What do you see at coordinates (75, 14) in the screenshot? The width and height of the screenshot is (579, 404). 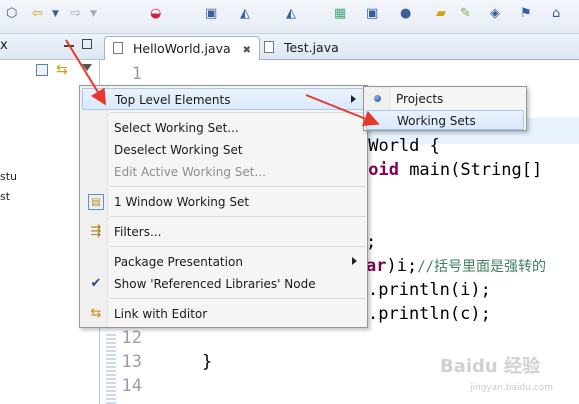 I see `forward-icon: ⇨` at bounding box center [75, 14].